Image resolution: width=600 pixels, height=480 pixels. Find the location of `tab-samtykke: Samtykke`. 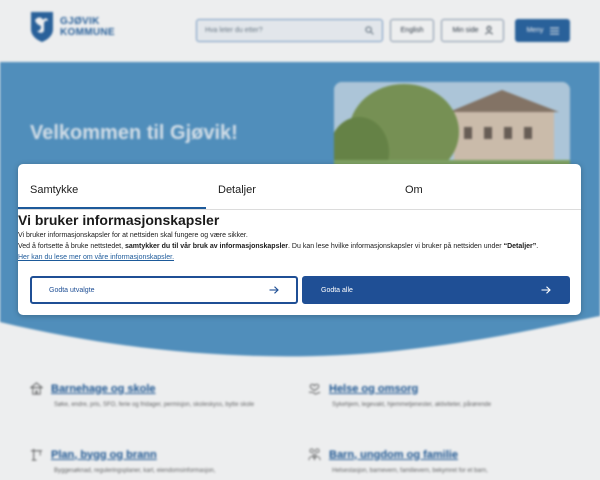

tab-samtykke: Samtykke is located at coordinates (54, 190).